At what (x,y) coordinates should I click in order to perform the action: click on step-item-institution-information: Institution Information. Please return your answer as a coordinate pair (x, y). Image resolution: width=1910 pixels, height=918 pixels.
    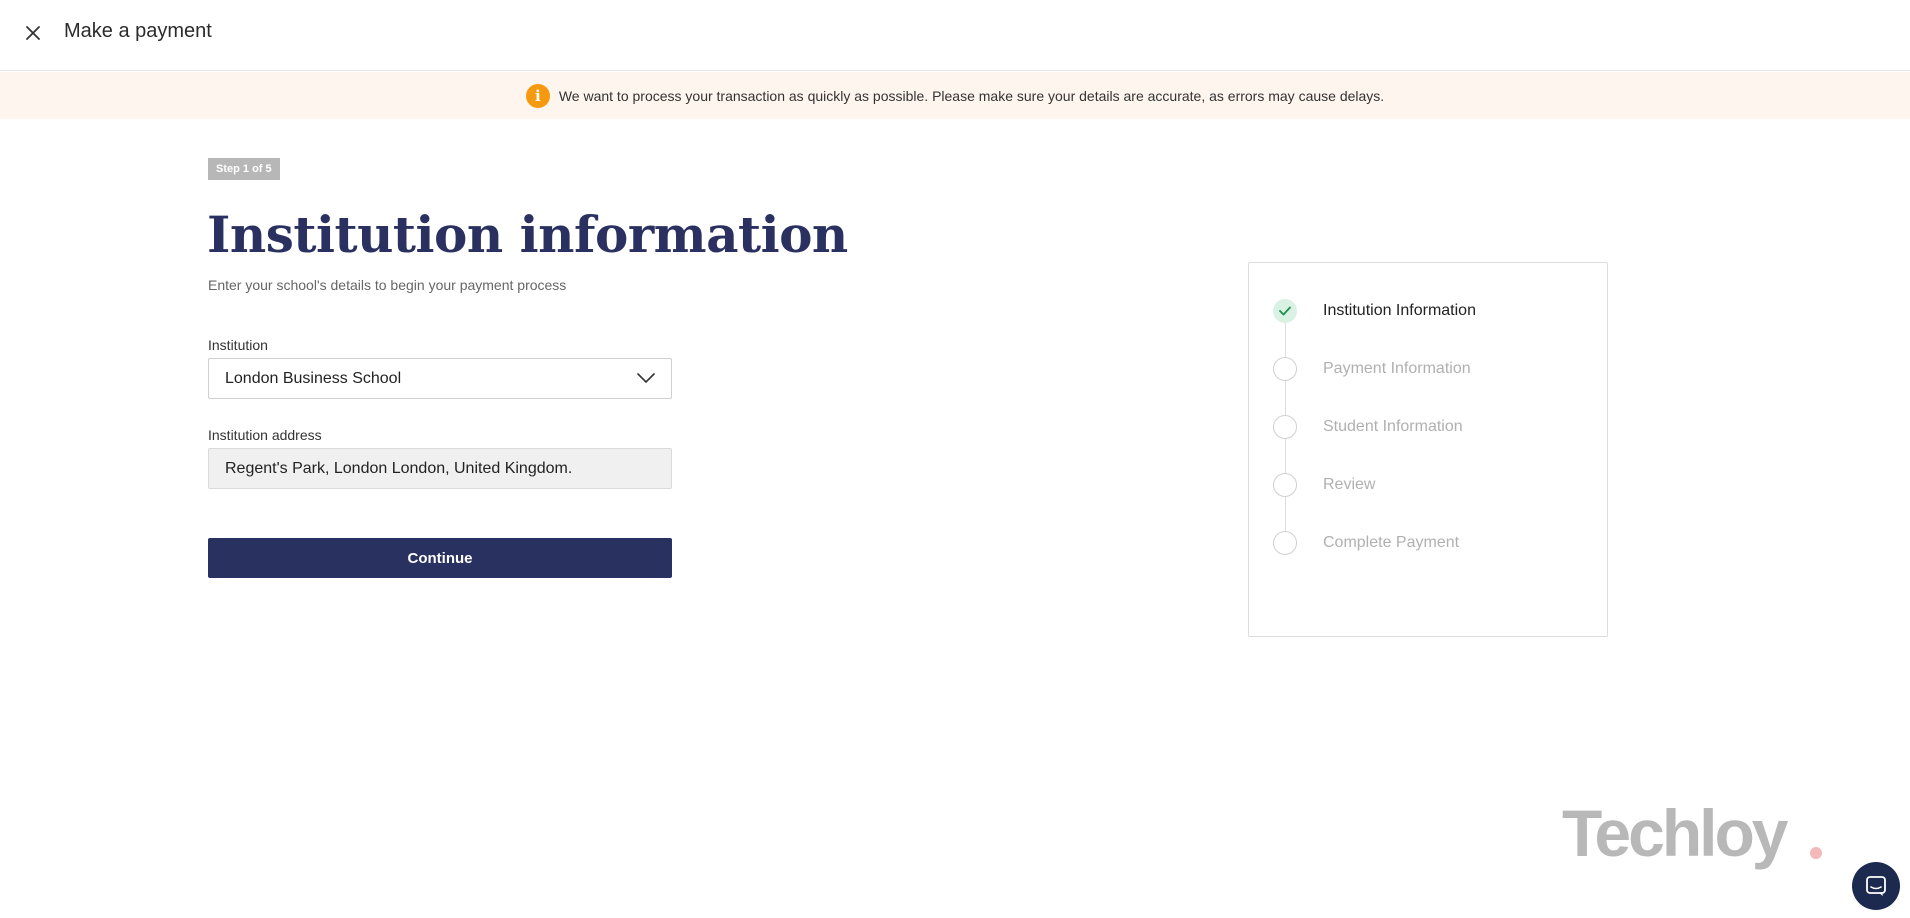
    Looking at the image, I should click on (1374, 311).